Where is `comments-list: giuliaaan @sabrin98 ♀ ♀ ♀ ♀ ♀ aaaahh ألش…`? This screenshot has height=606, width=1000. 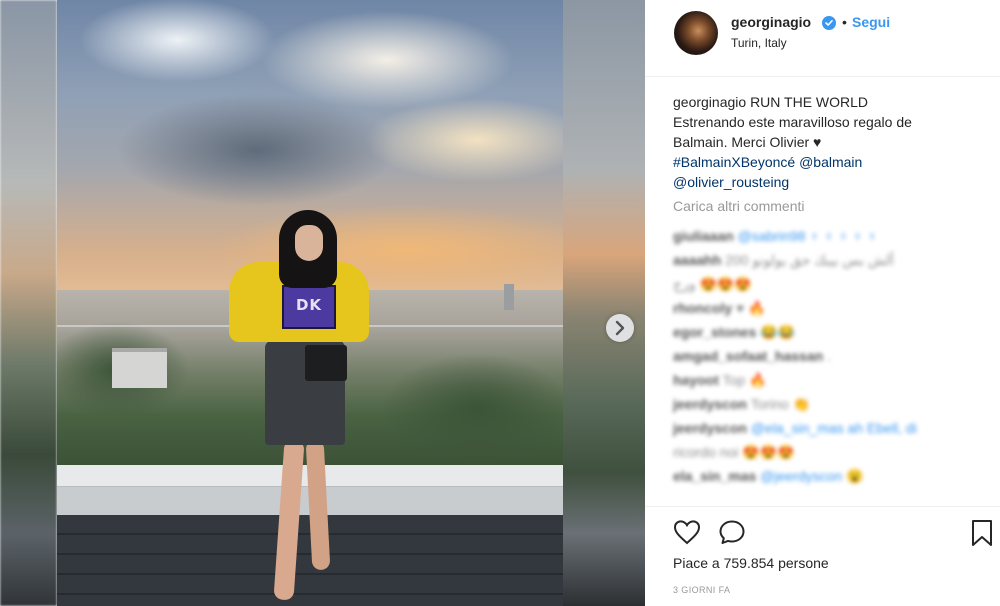 comments-list: giuliaaan @sabrin98 ♀ ♀ ♀ ♀ ♀ aaaahh ألش… is located at coordinates (823, 358).